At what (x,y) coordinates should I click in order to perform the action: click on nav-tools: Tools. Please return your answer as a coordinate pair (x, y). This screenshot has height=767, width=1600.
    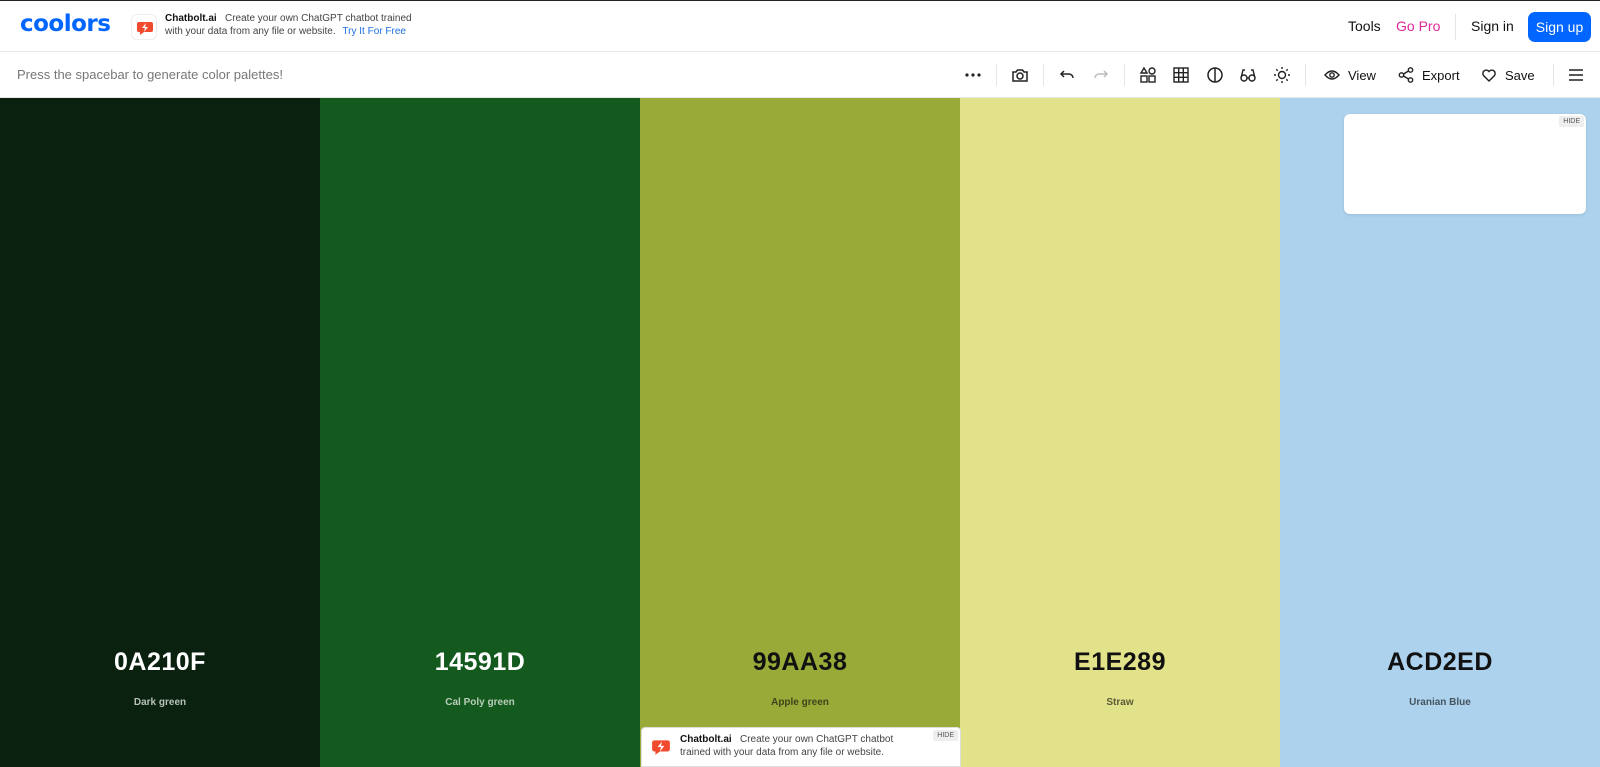
    Looking at the image, I should click on (1364, 26).